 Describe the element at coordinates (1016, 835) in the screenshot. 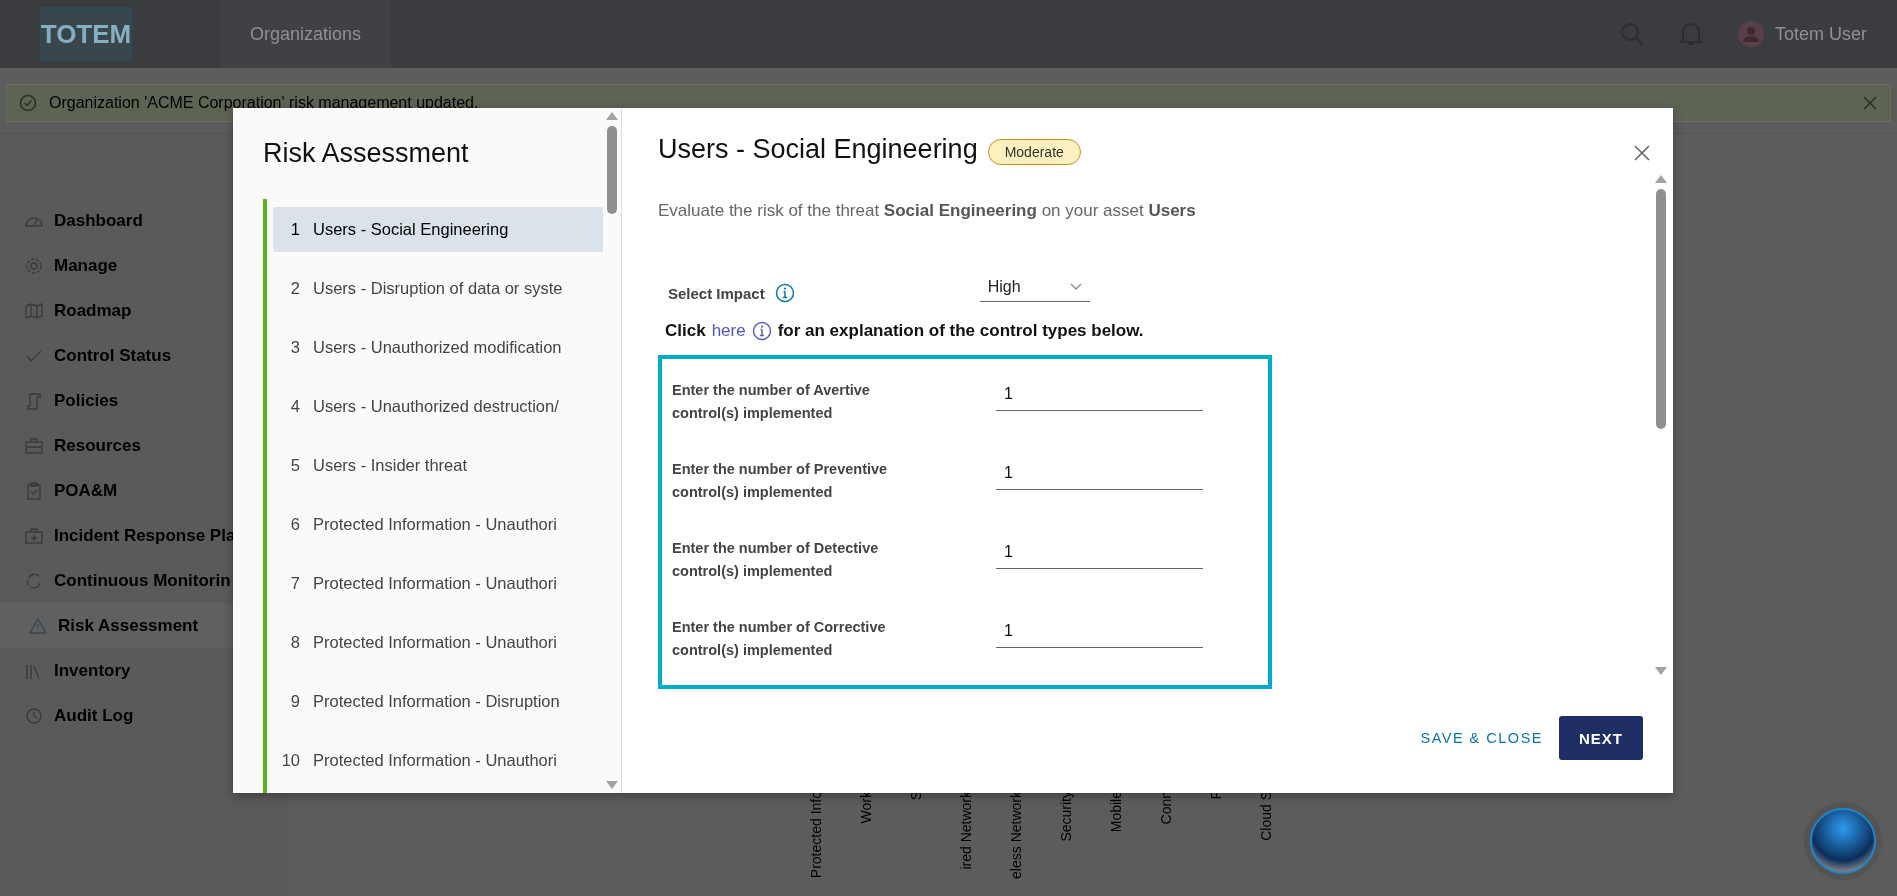

I see `chart-axis-label: eless Network` at that location.